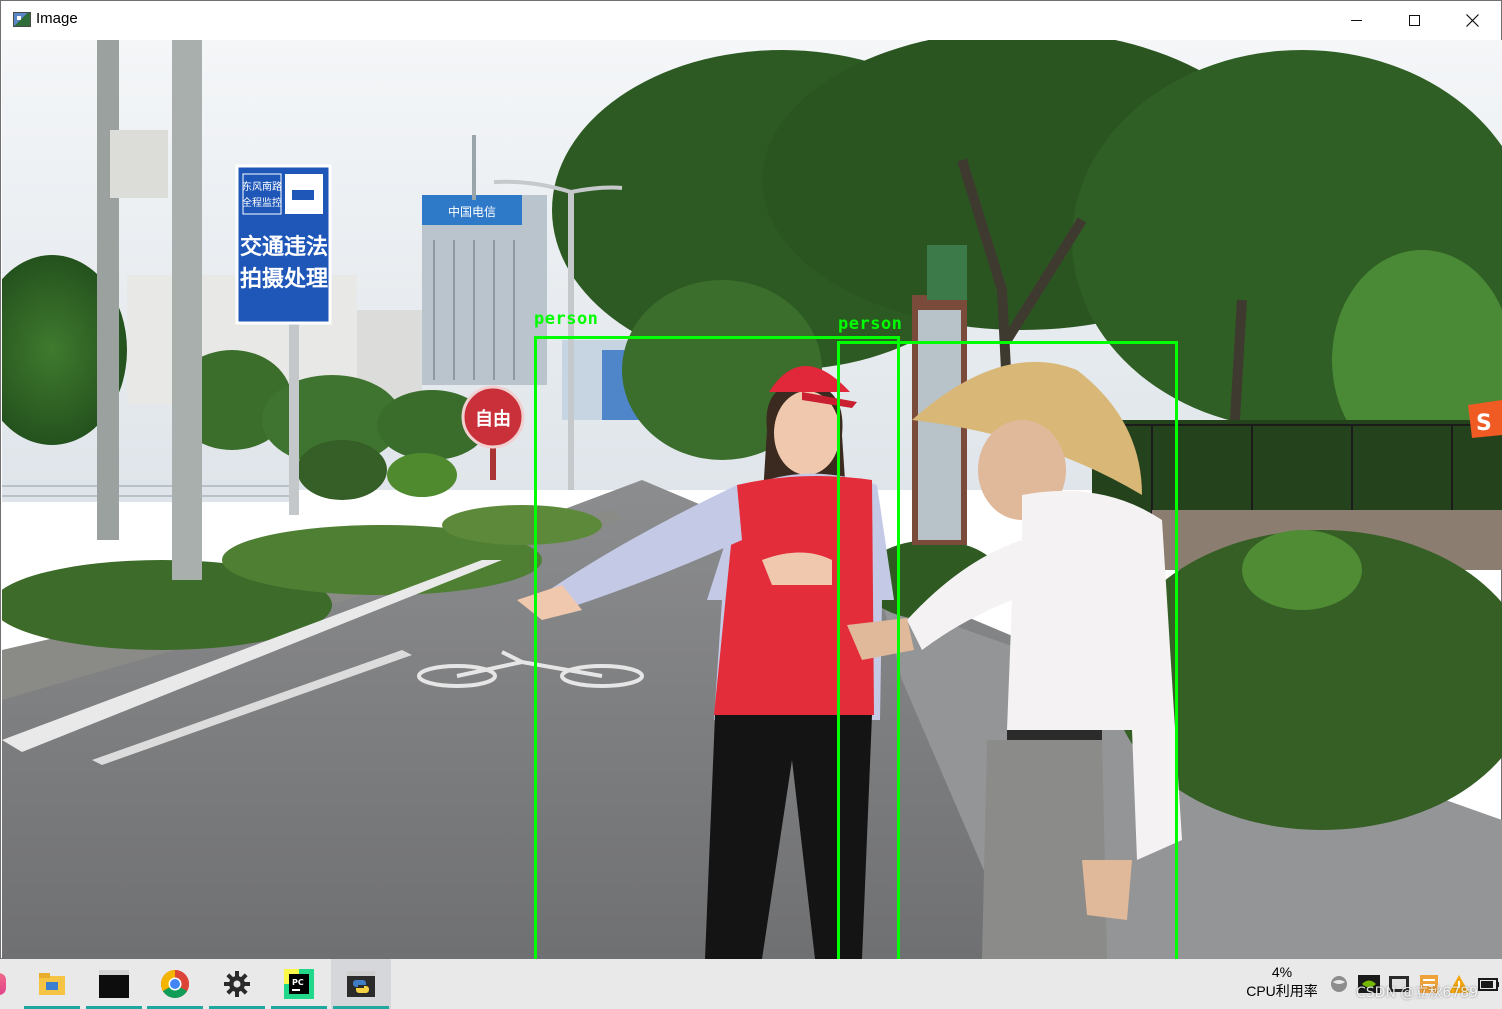  I want to click on taskbar-app-settings, so click(237, 984).